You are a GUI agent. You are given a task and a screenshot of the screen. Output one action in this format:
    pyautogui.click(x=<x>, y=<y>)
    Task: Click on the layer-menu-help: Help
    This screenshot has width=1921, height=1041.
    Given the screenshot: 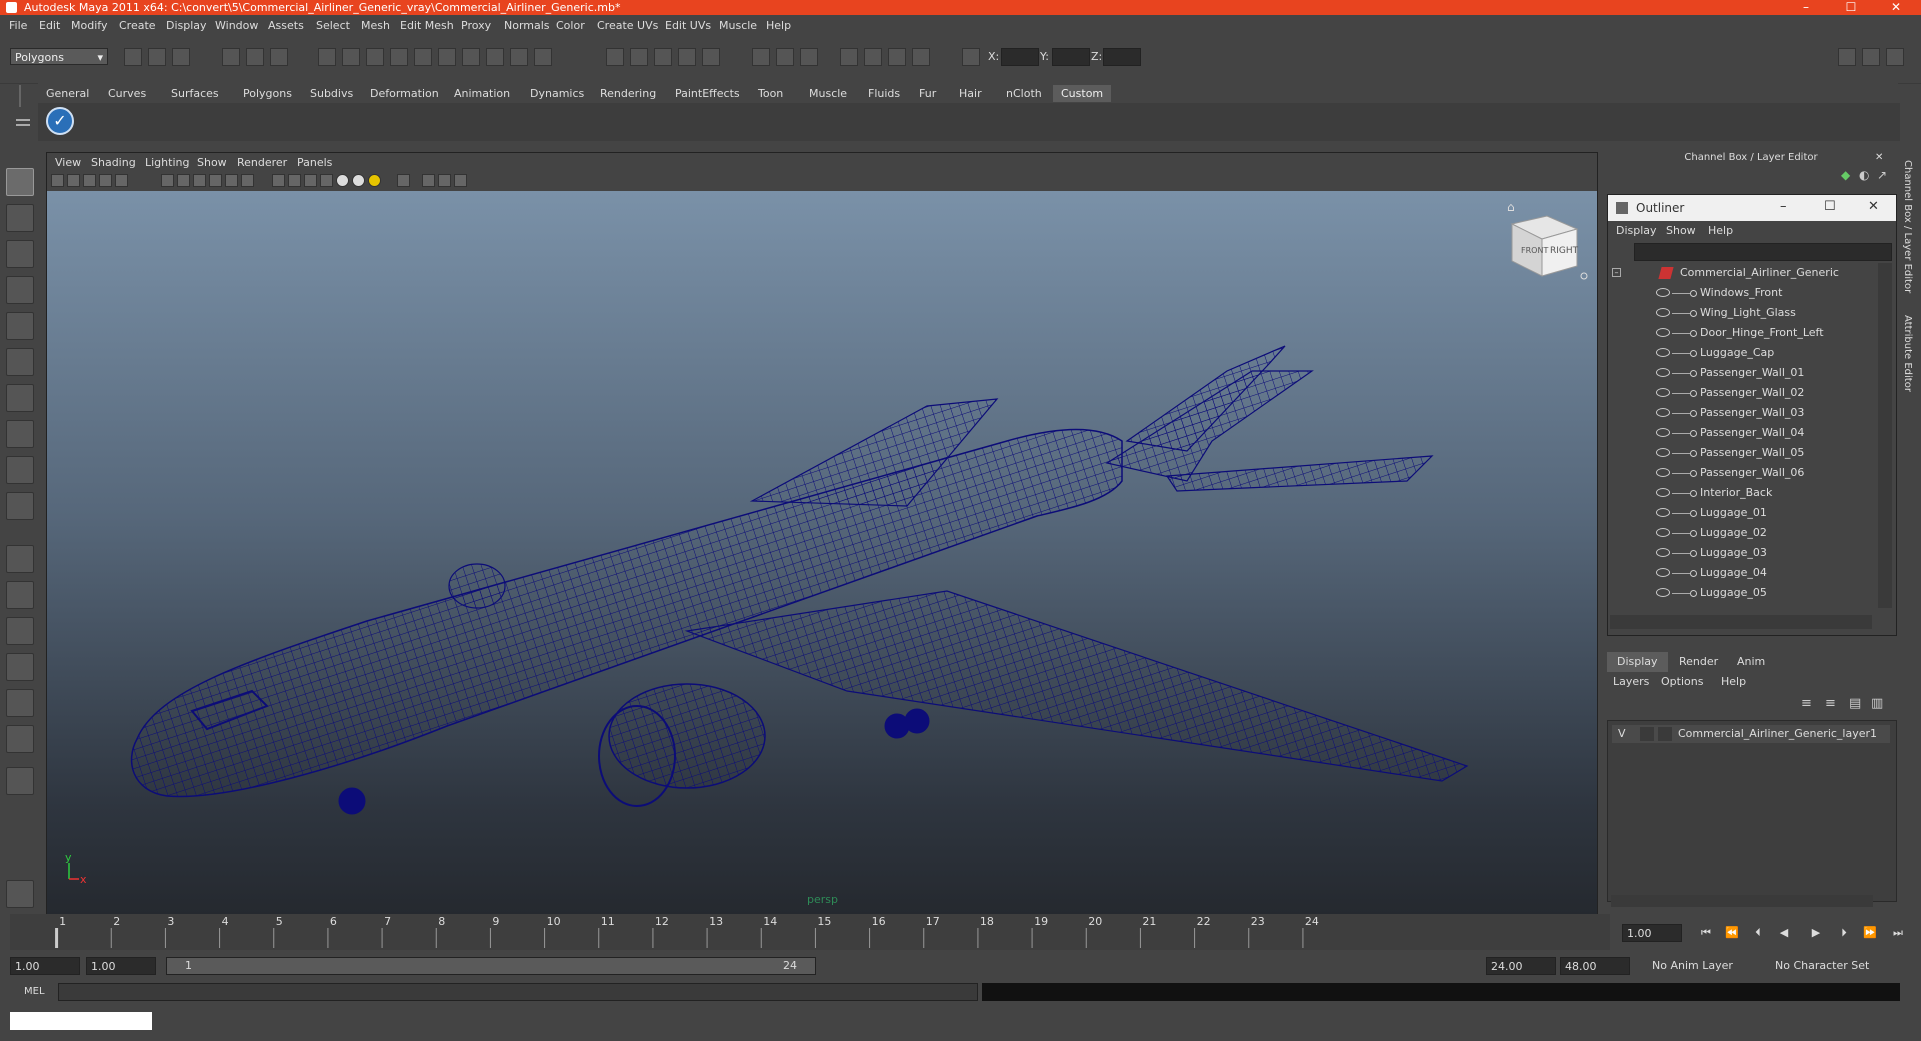 What is the action you would take?
    pyautogui.click(x=1733, y=681)
    